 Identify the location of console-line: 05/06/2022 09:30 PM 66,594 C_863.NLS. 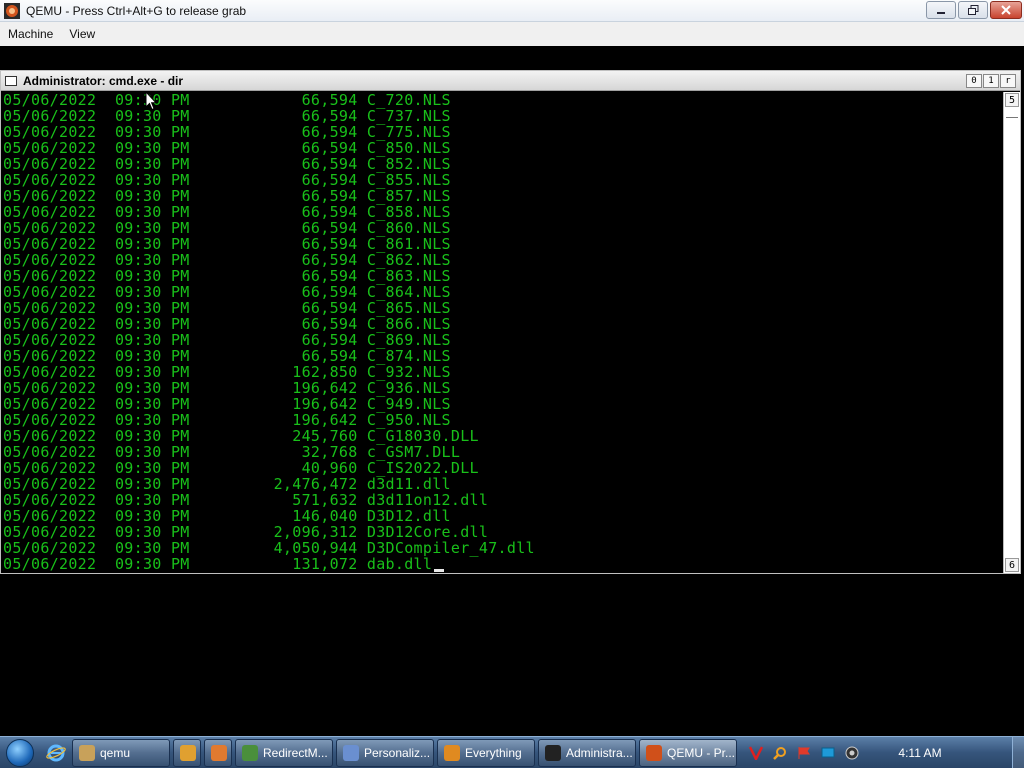
(227, 276).